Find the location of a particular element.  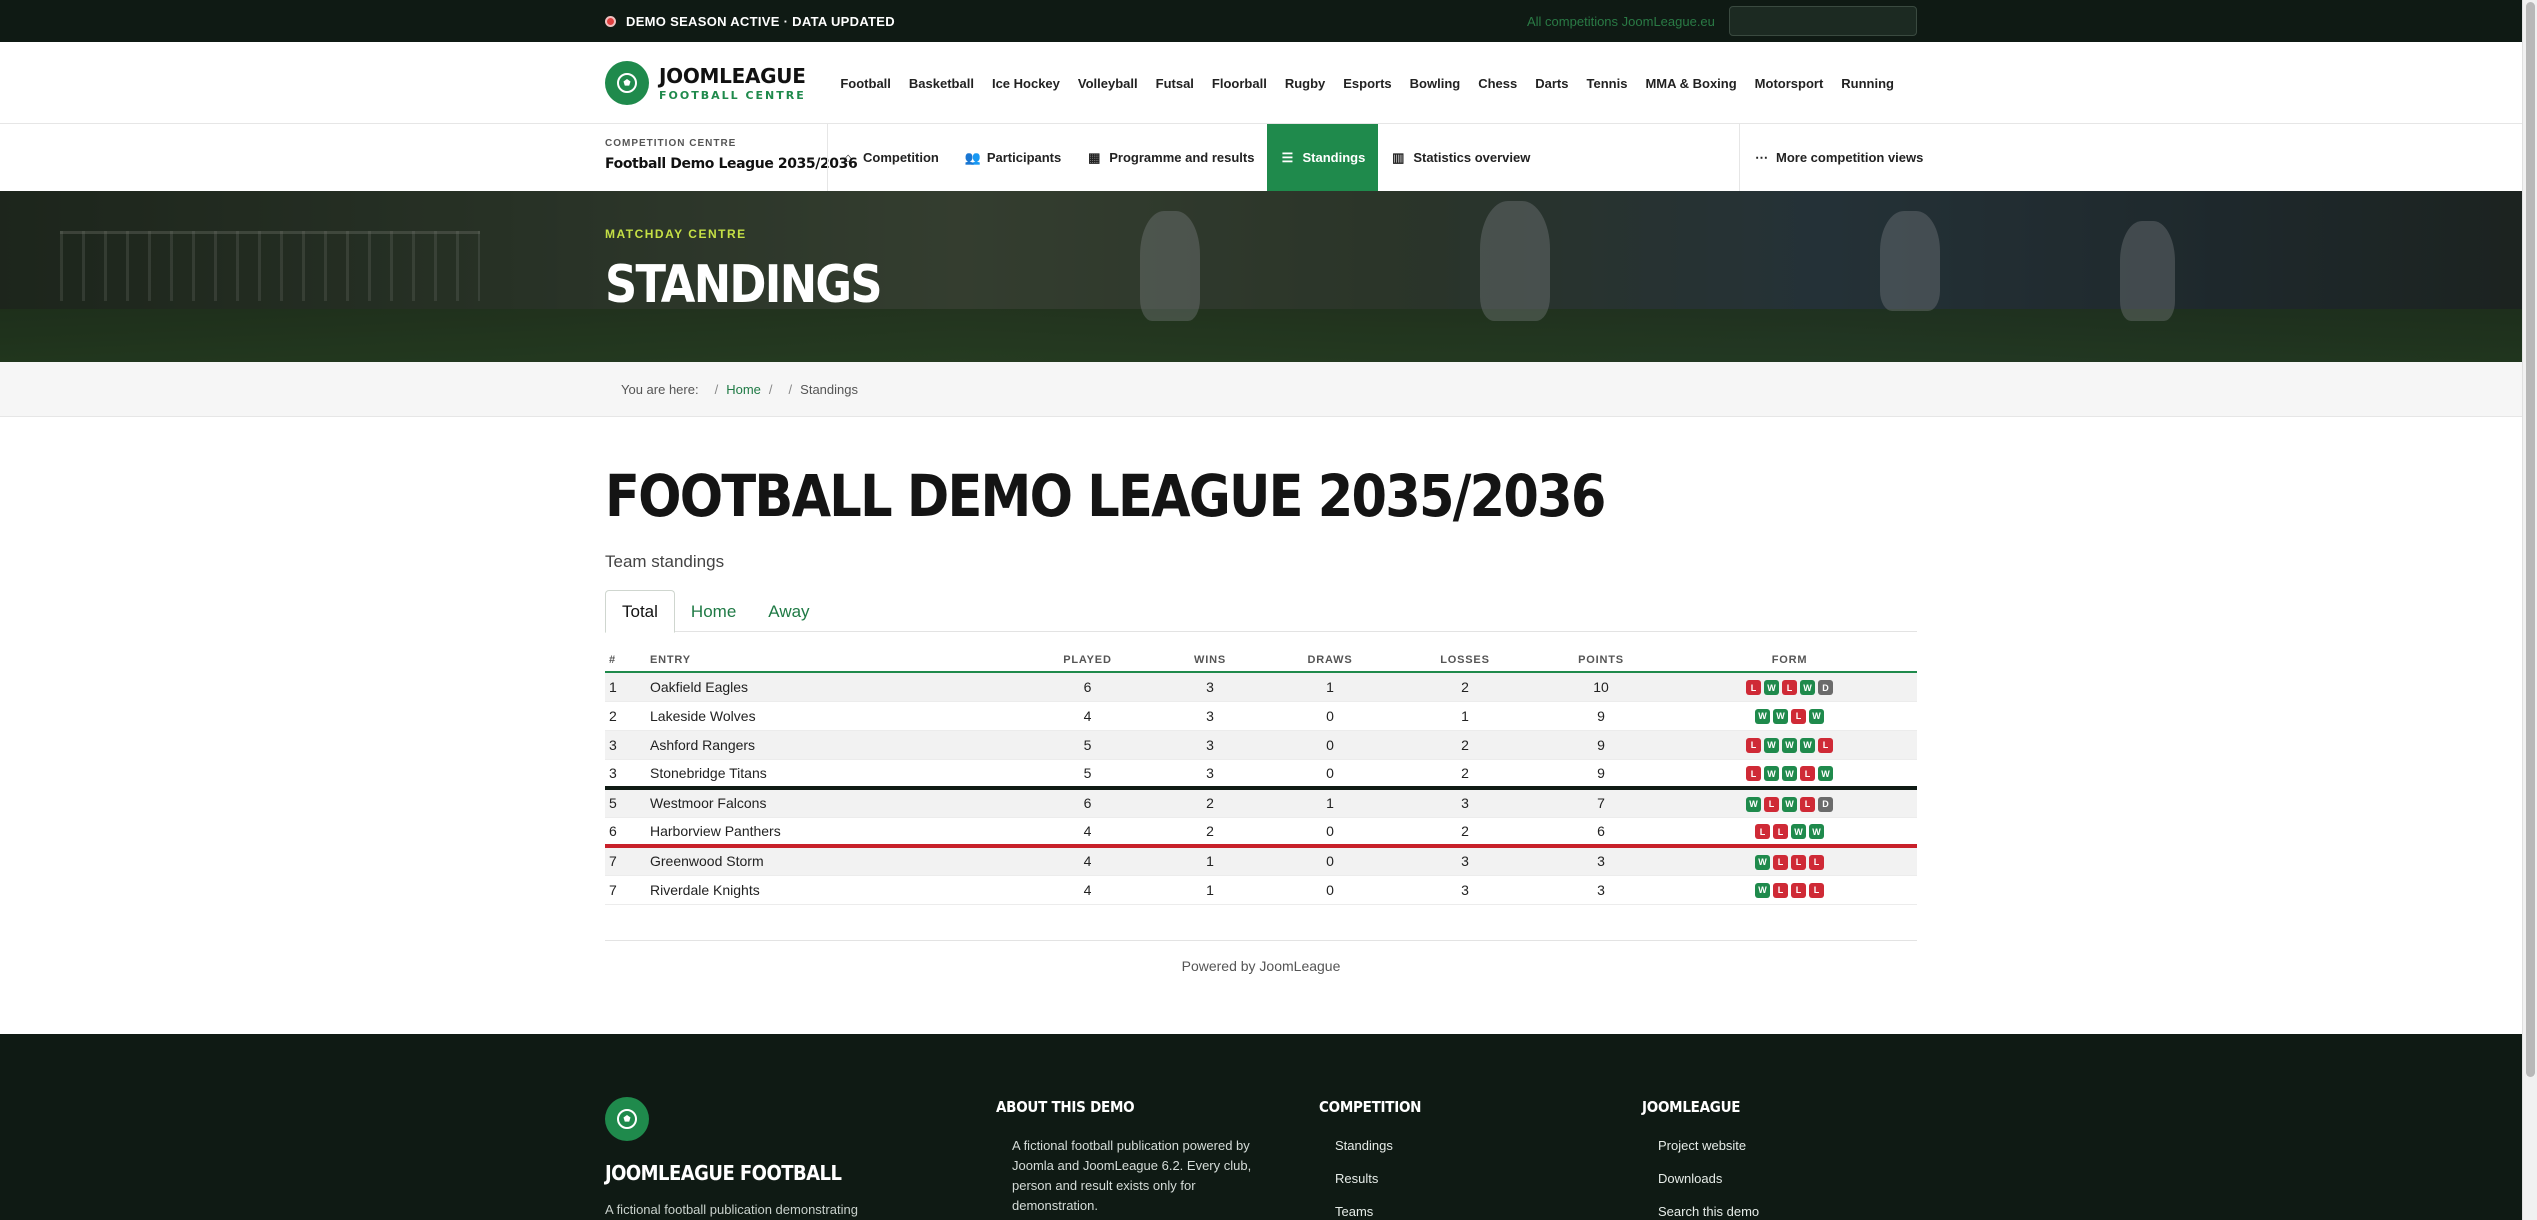

table-row: 6 Harborview Panthers 4 2 0 2 6 L L W W is located at coordinates (1261, 832).